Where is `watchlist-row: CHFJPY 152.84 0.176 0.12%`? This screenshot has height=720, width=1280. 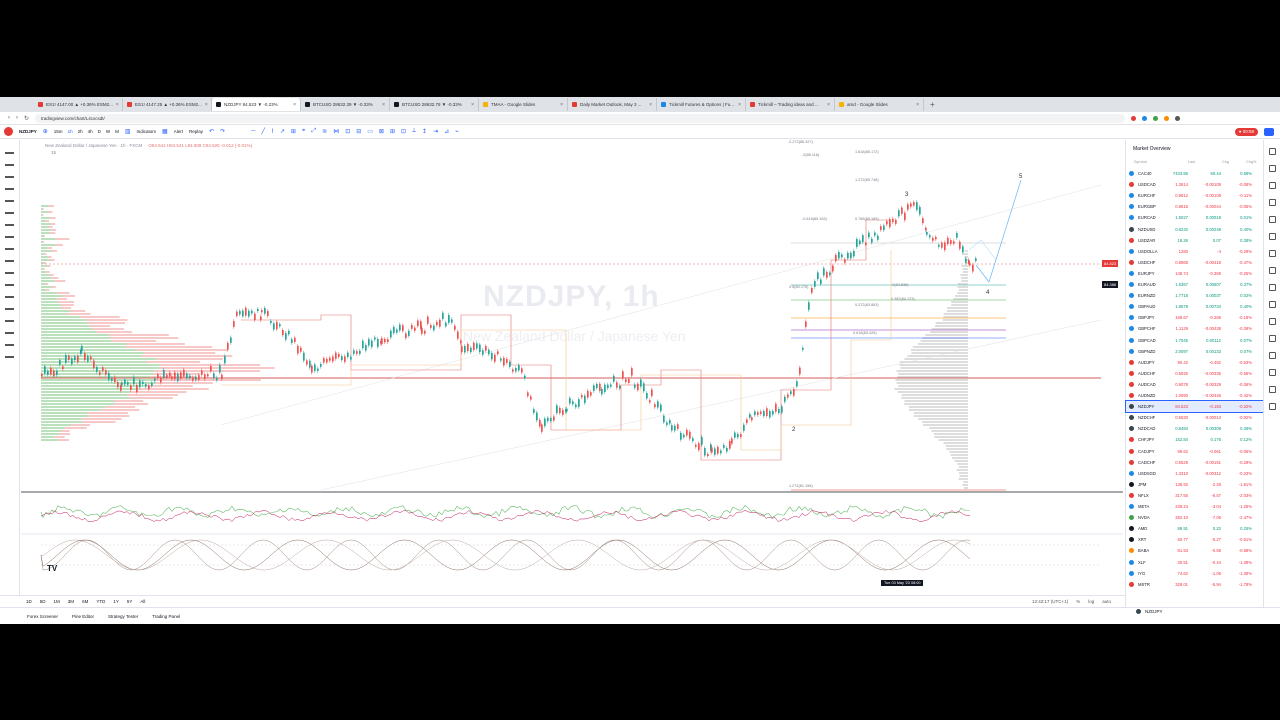
watchlist-row: CHFJPY 152.84 0.176 0.12% is located at coordinates (1195, 439).